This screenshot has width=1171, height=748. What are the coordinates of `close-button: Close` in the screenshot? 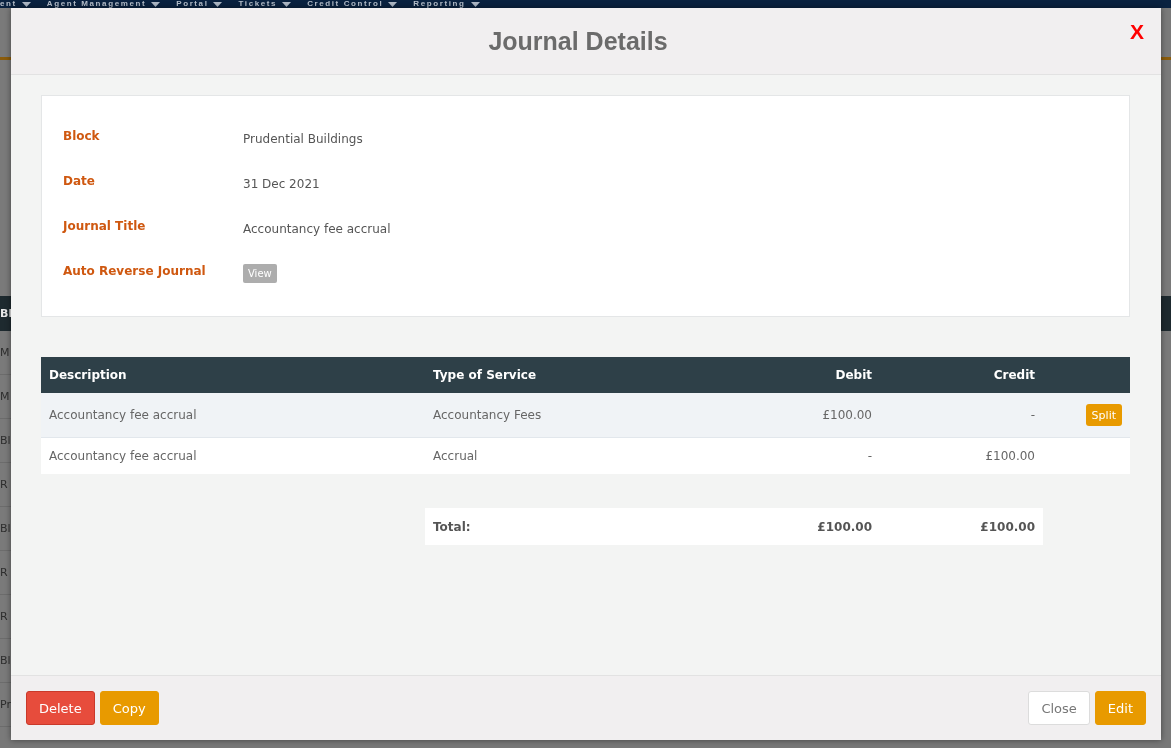 It's located at (1059, 708).